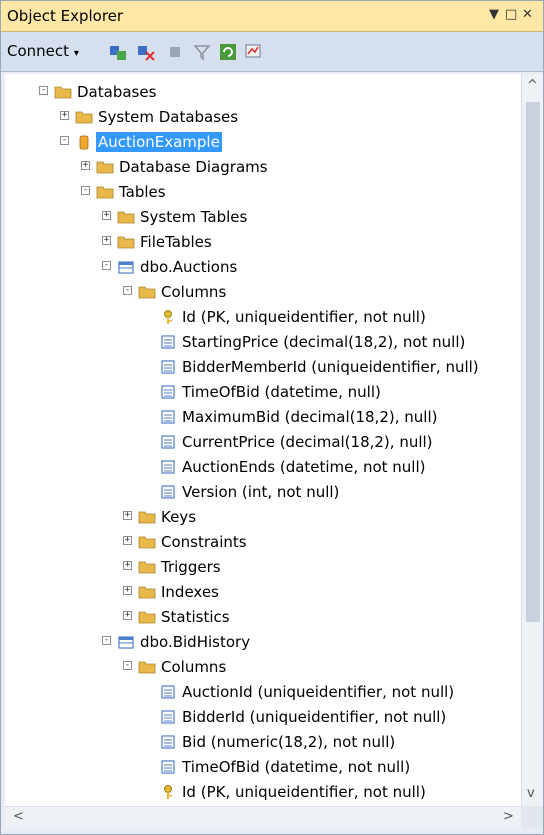  Describe the element at coordinates (527, 14) in the screenshot. I see `close-icon: ✕` at that location.